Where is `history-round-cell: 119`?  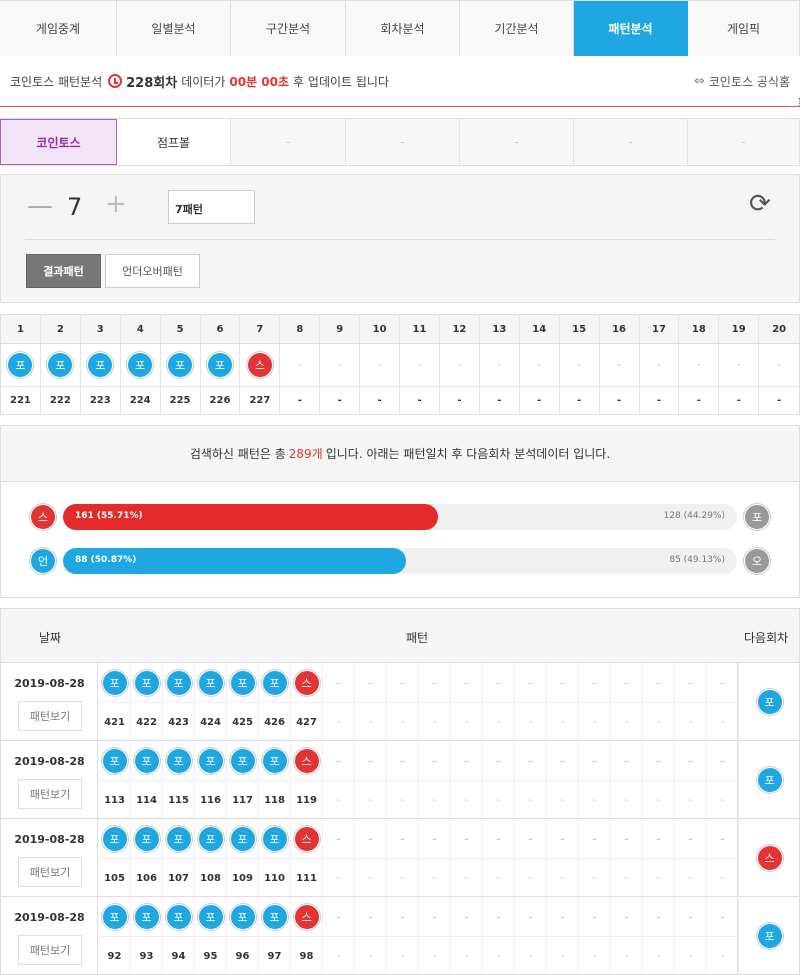
history-round-cell: 119 is located at coordinates (307, 800).